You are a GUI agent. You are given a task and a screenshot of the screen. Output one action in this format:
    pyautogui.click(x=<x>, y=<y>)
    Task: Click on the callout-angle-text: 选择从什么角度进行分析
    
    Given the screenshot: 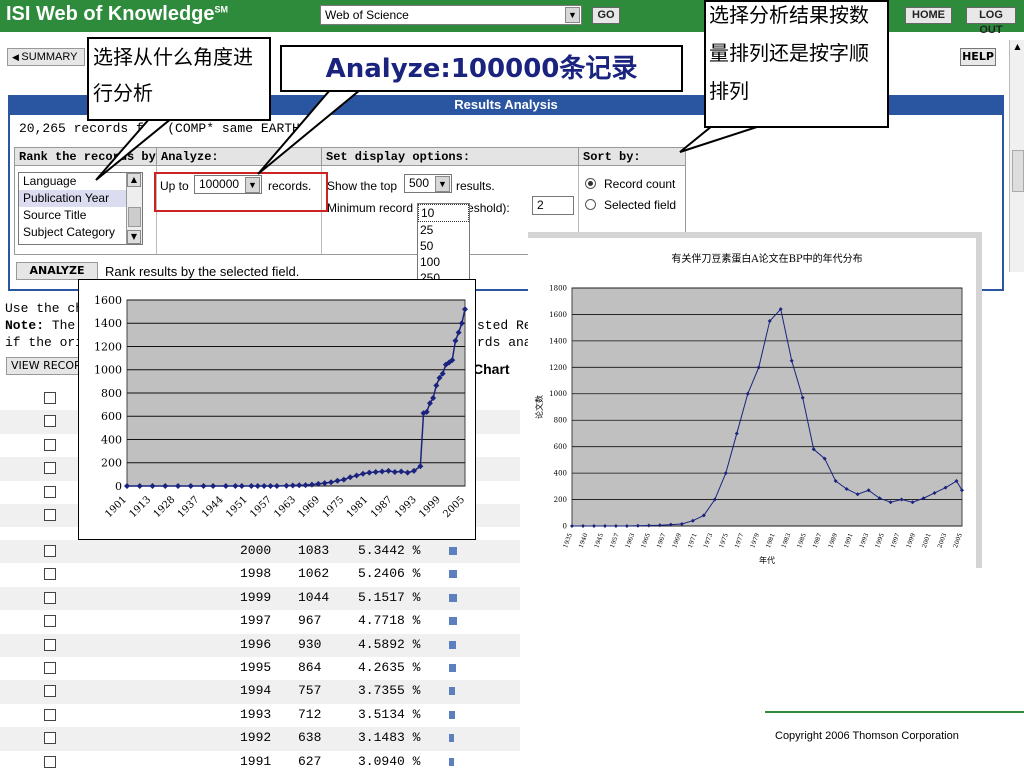 What is the action you would take?
    pyautogui.click(x=173, y=75)
    